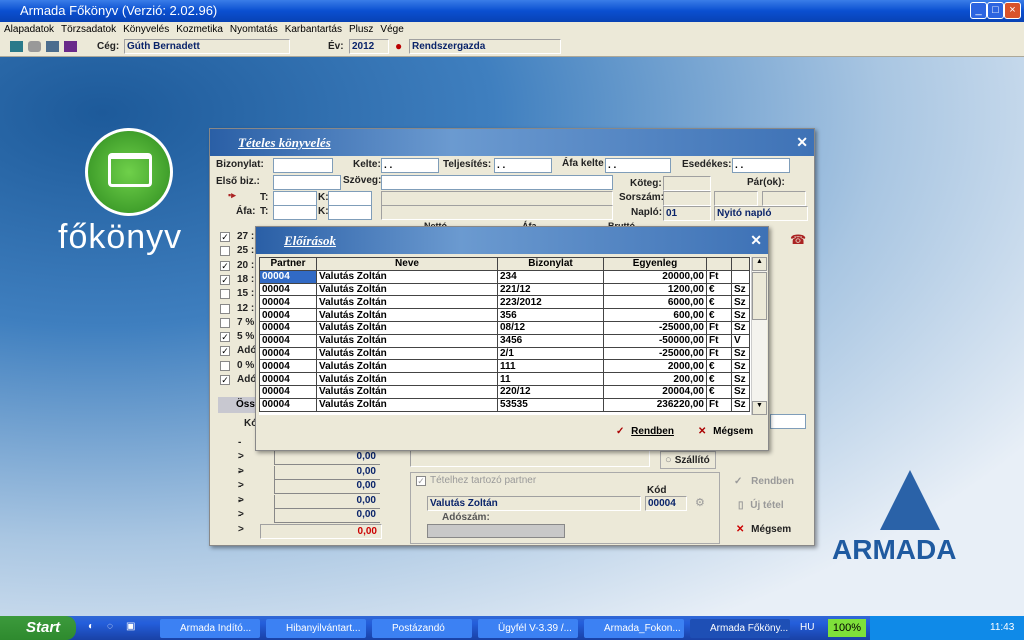 Image resolution: width=1024 pixels, height=640 pixels. I want to click on column-header: Egyenleg, so click(655, 264).